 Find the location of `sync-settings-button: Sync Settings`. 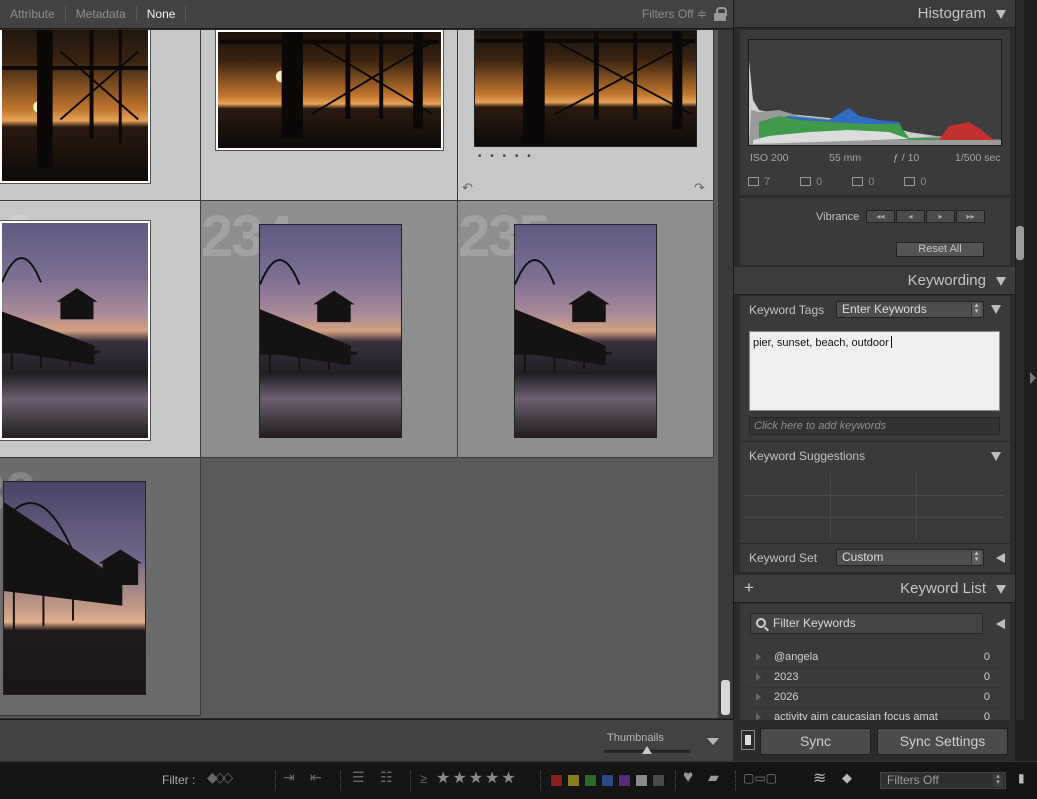

sync-settings-button: Sync Settings is located at coordinates (942, 741).